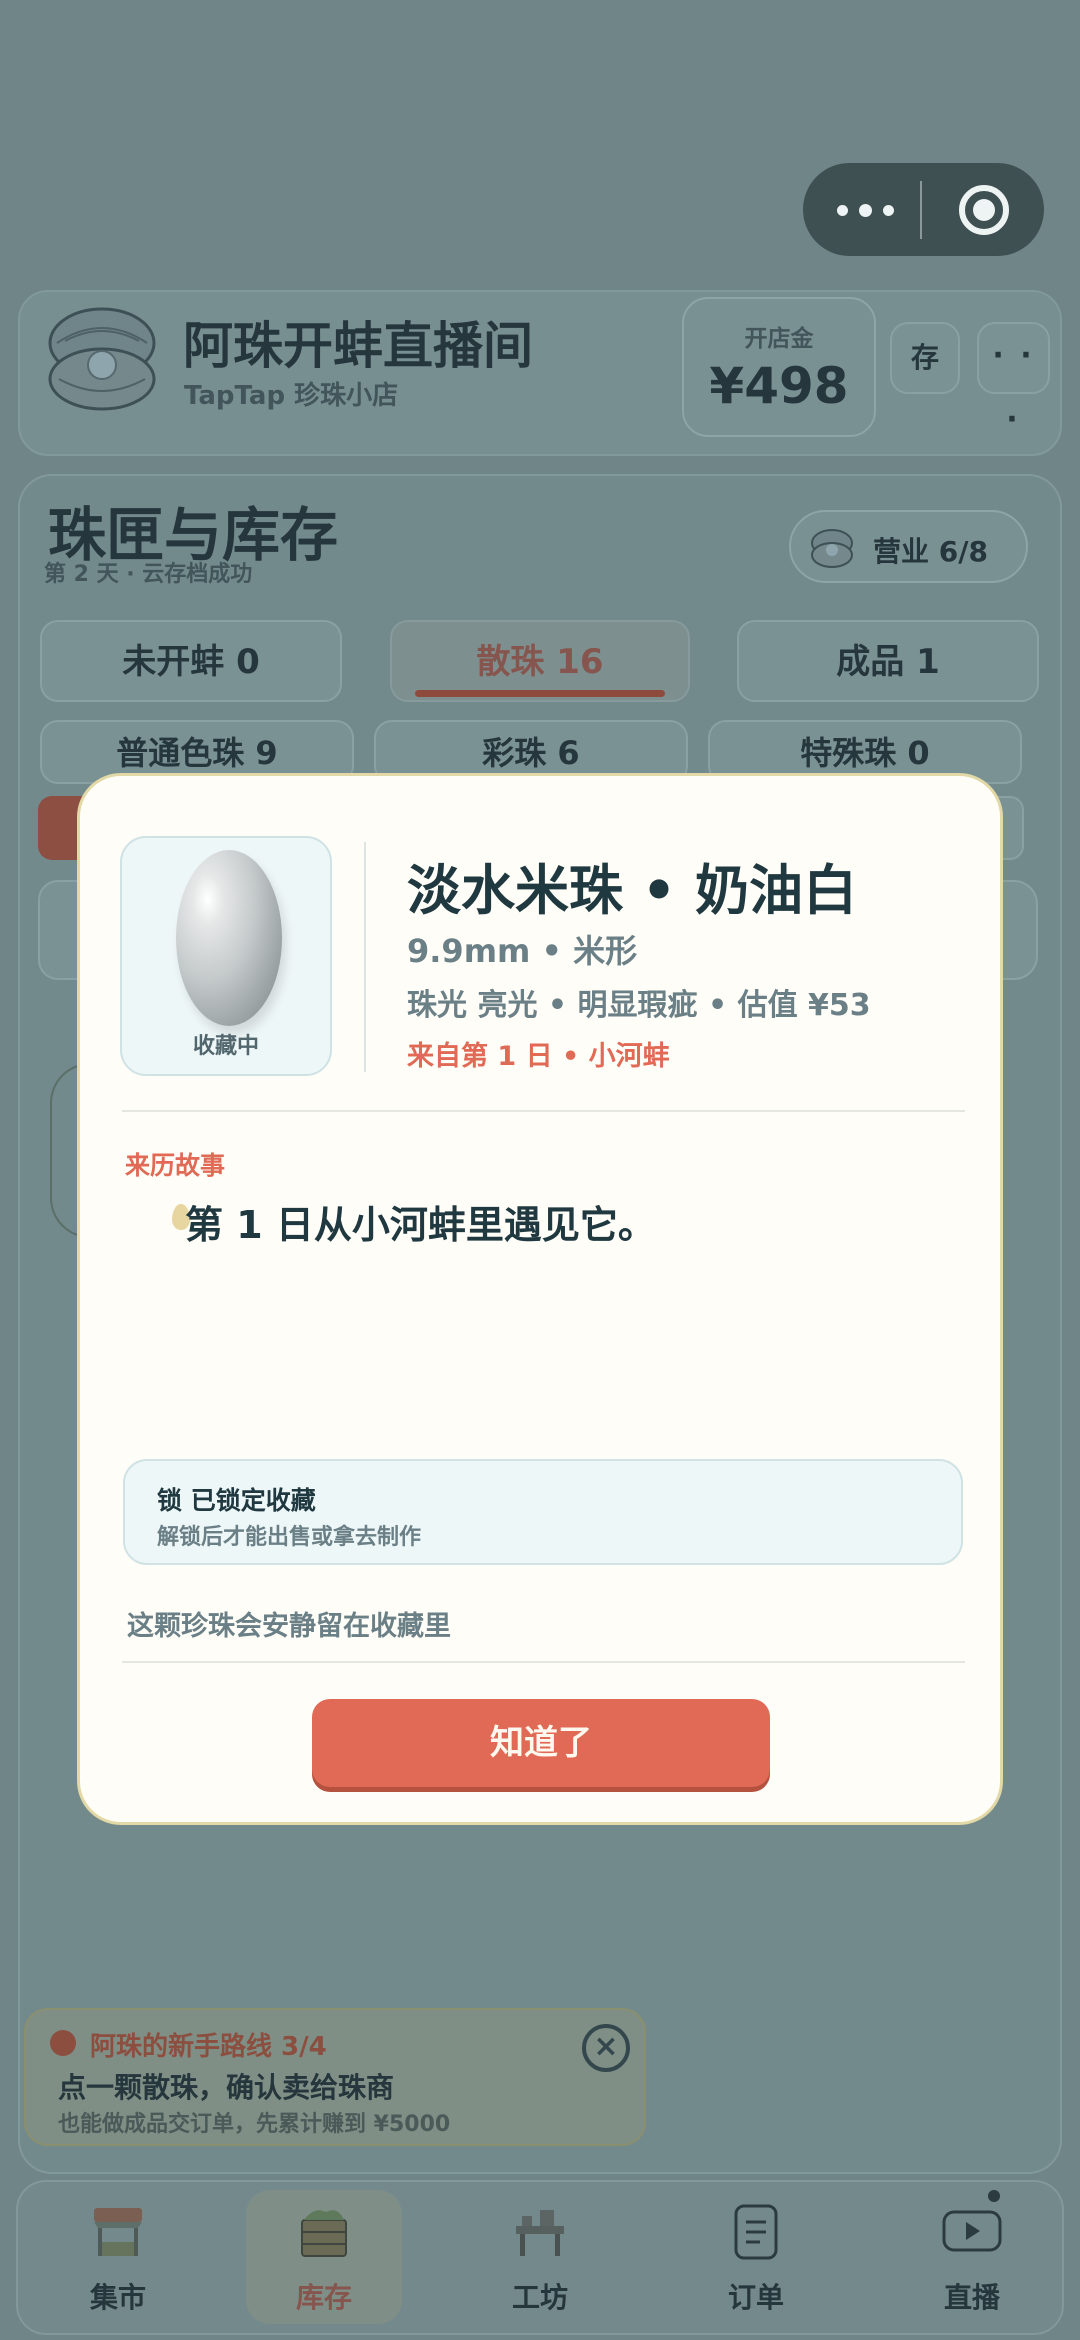 The height and width of the screenshot is (2340, 1080). Describe the element at coordinates (539, 2297) in the screenshot. I see `nav-label: 工坊` at that location.